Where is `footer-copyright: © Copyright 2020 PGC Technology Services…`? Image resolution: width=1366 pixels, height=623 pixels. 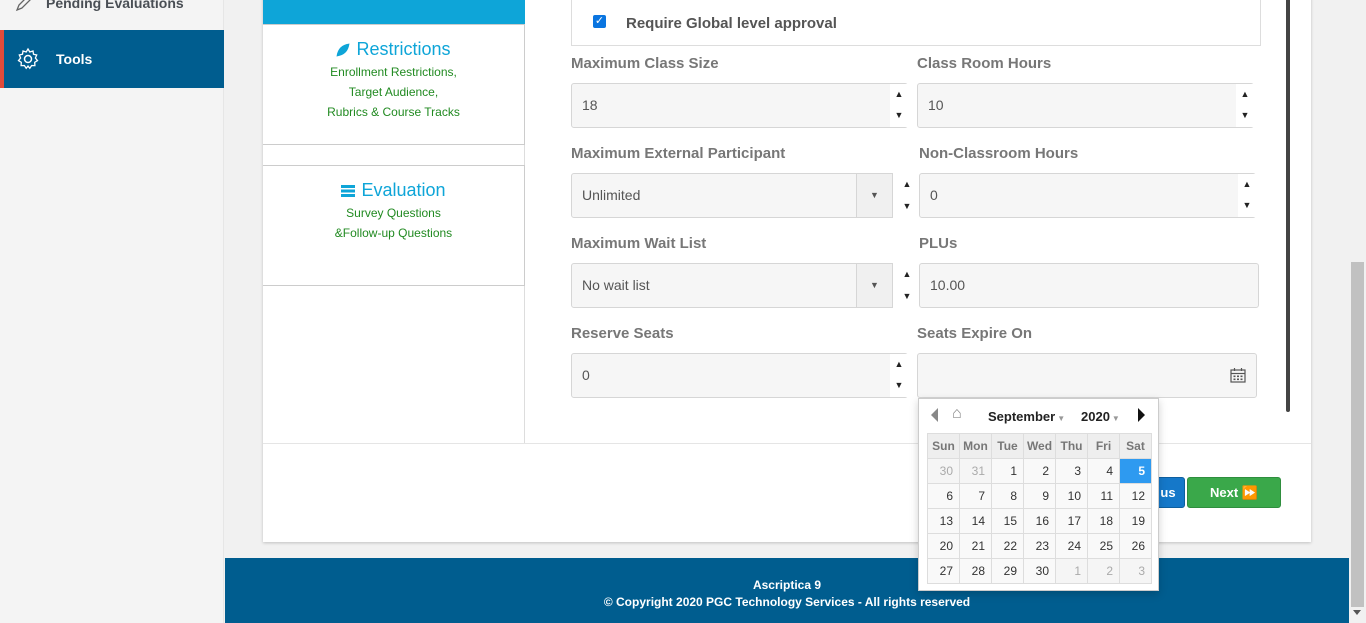
footer-copyright: © Copyright 2020 PGC Technology Services… is located at coordinates (787, 602).